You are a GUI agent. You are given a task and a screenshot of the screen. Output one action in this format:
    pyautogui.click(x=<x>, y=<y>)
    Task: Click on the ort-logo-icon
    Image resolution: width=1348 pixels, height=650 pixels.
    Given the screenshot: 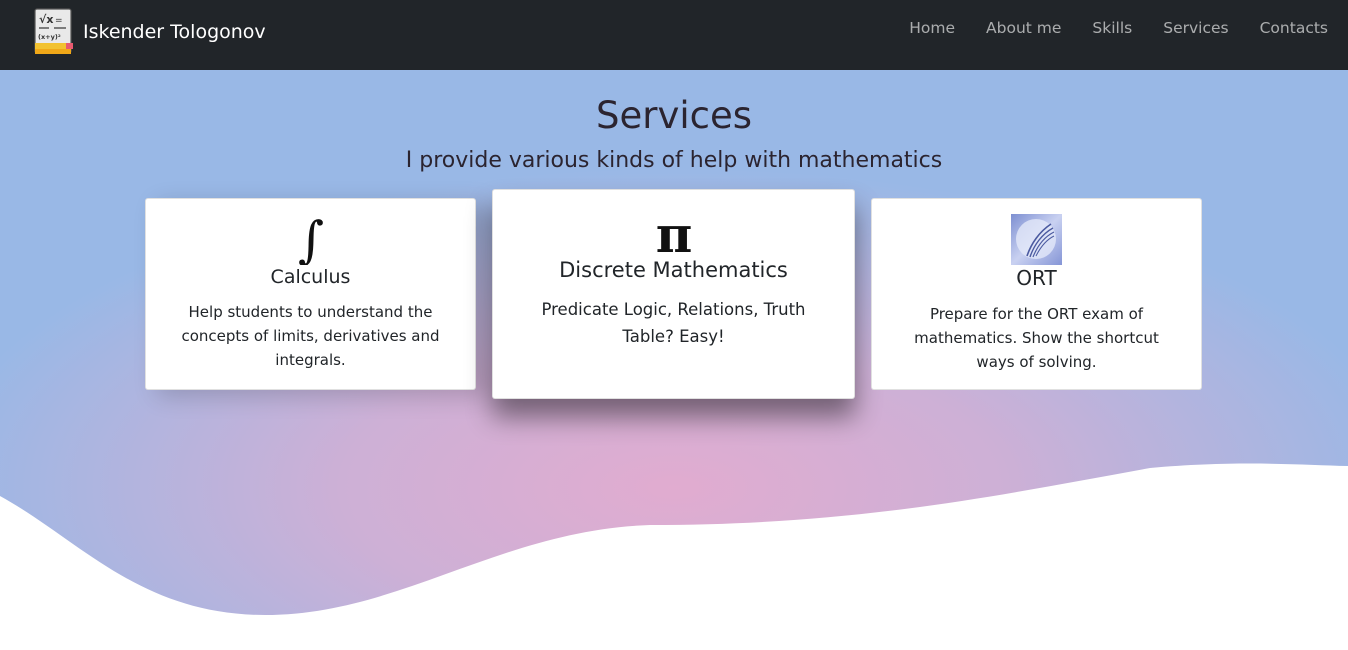 What is the action you would take?
    pyautogui.click(x=1036, y=239)
    